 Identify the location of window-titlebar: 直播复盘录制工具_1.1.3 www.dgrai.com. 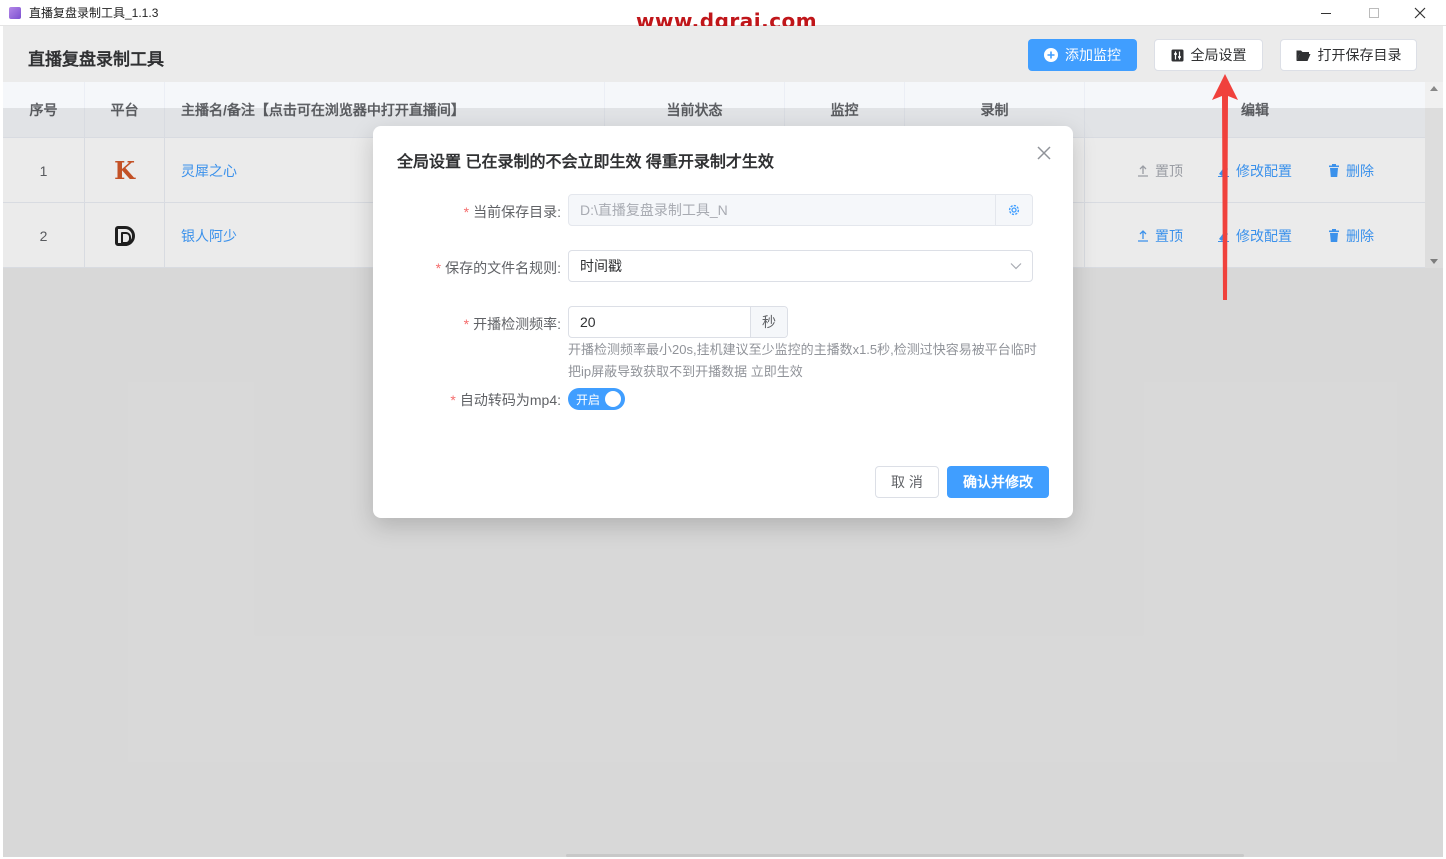
(723, 16).